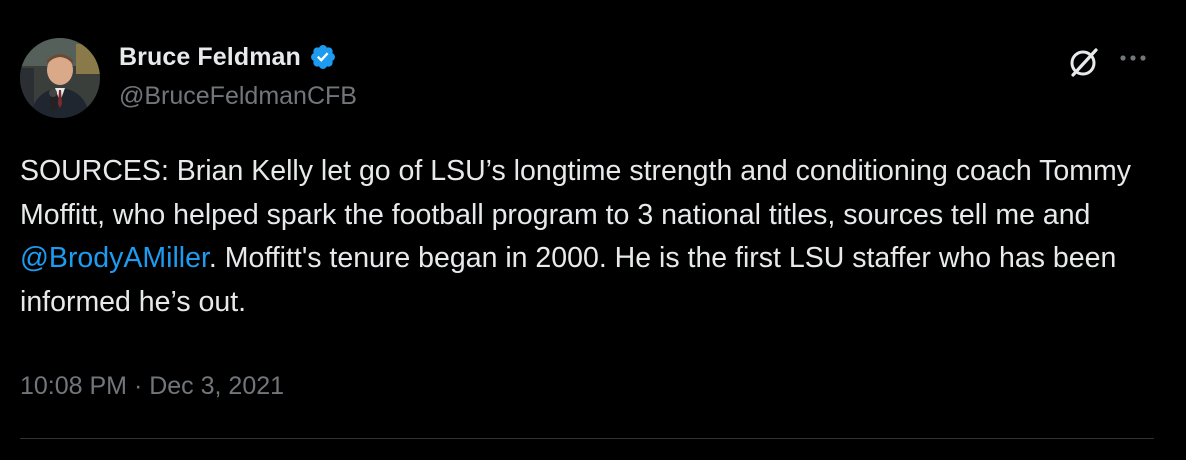 The height and width of the screenshot is (460, 1186). Describe the element at coordinates (587, 438) in the screenshot. I see `divider` at that location.